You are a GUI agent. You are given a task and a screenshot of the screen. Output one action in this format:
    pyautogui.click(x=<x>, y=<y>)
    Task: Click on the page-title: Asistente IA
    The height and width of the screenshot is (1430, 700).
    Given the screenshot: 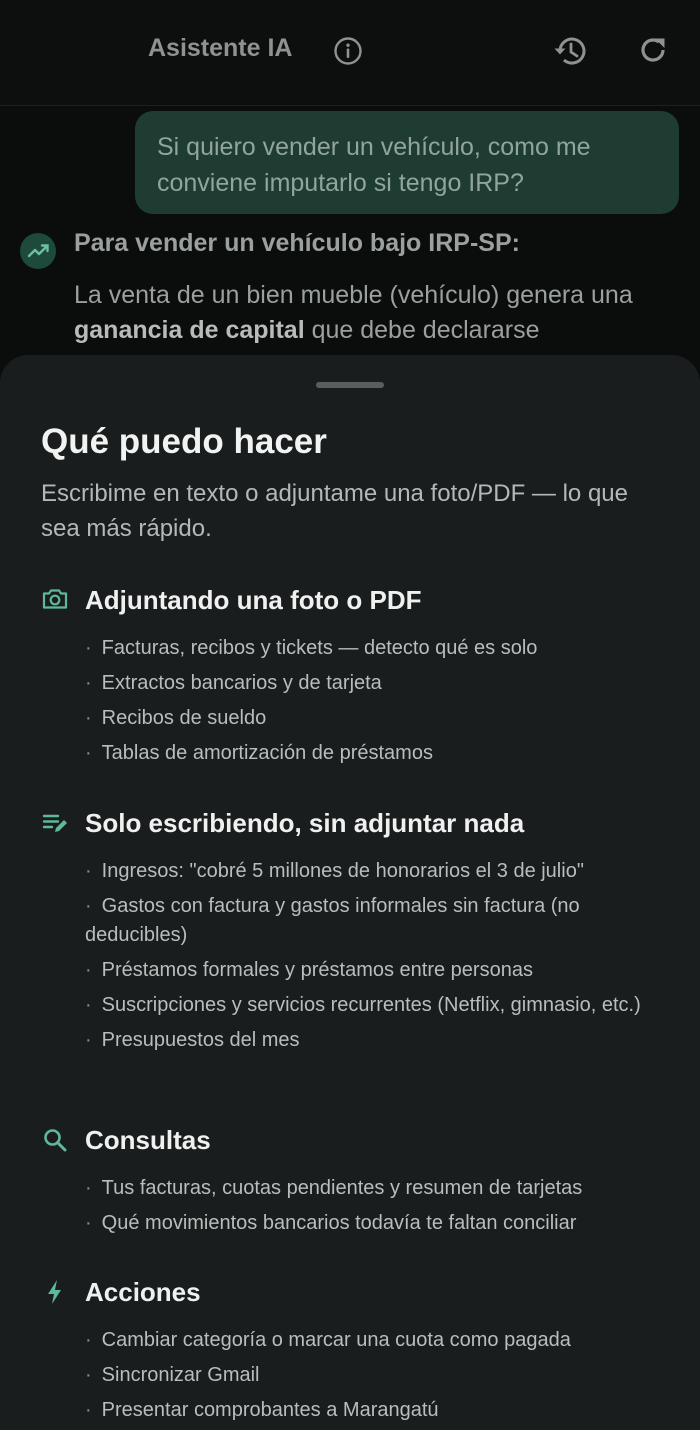 What is the action you would take?
    pyautogui.click(x=220, y=48)
    